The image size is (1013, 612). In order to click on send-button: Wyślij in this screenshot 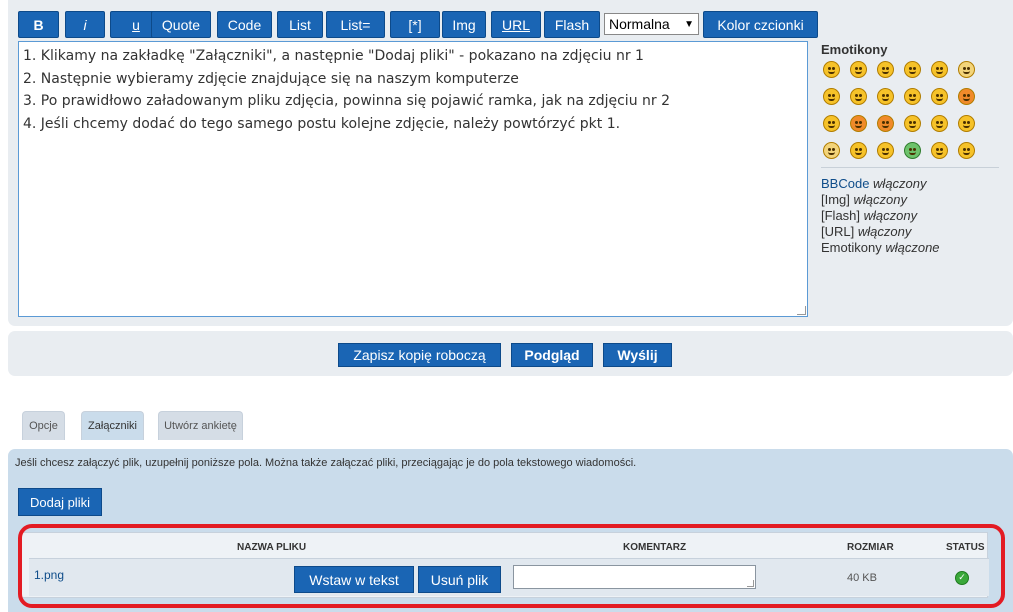, I will do `click(637, 355)`.